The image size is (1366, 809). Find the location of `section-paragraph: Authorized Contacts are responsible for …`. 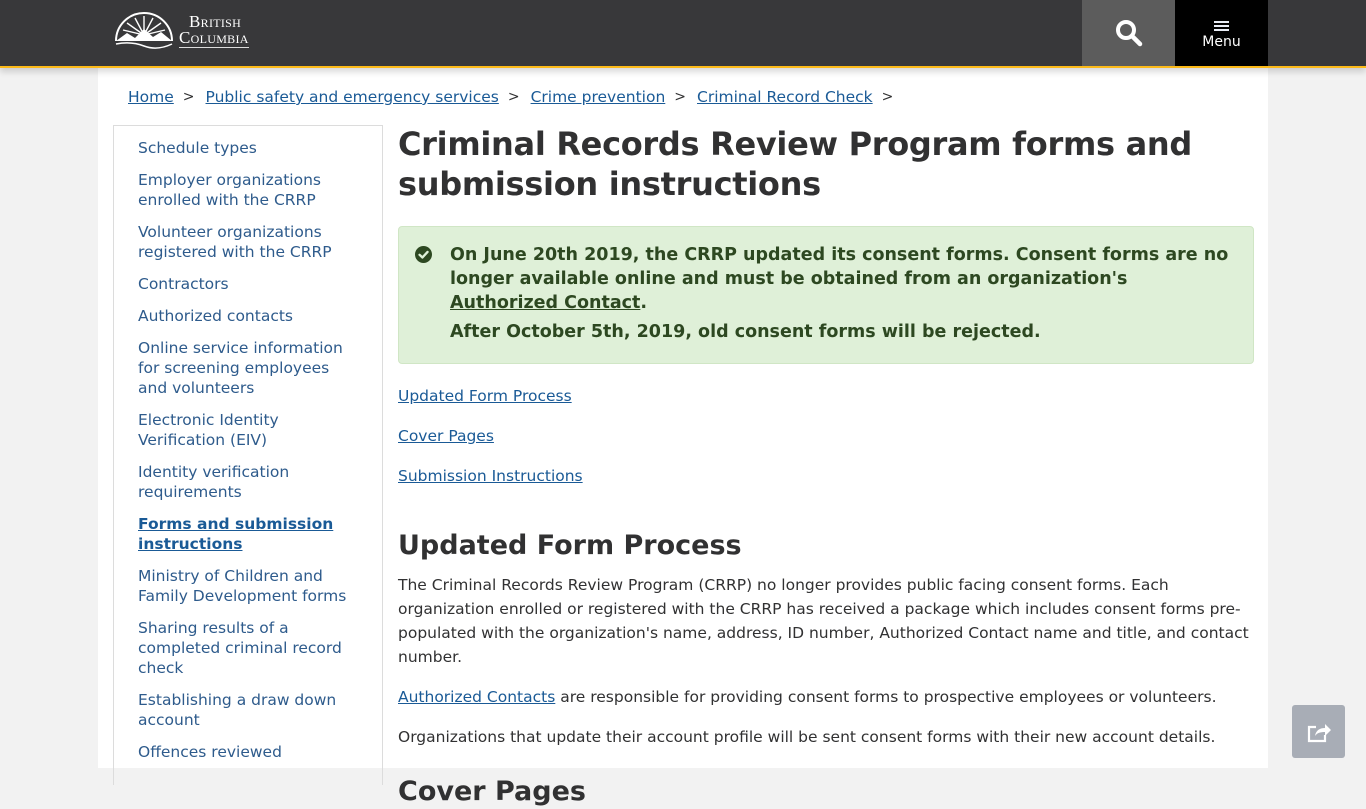

section-paragraph: Authorized Contacts are responsible for … is located at coordinates (826, 697).